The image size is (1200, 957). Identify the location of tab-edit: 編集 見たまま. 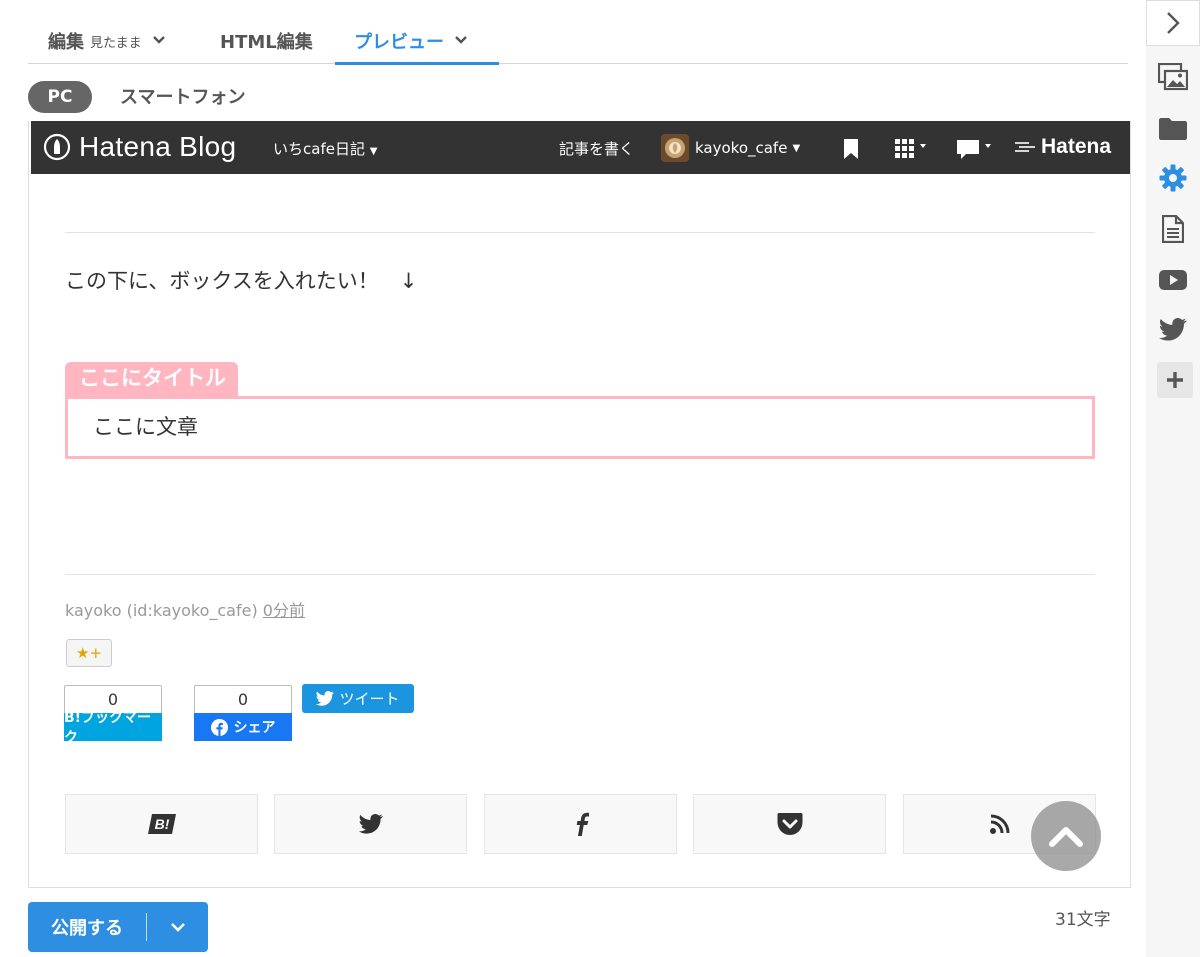
(107, 41).